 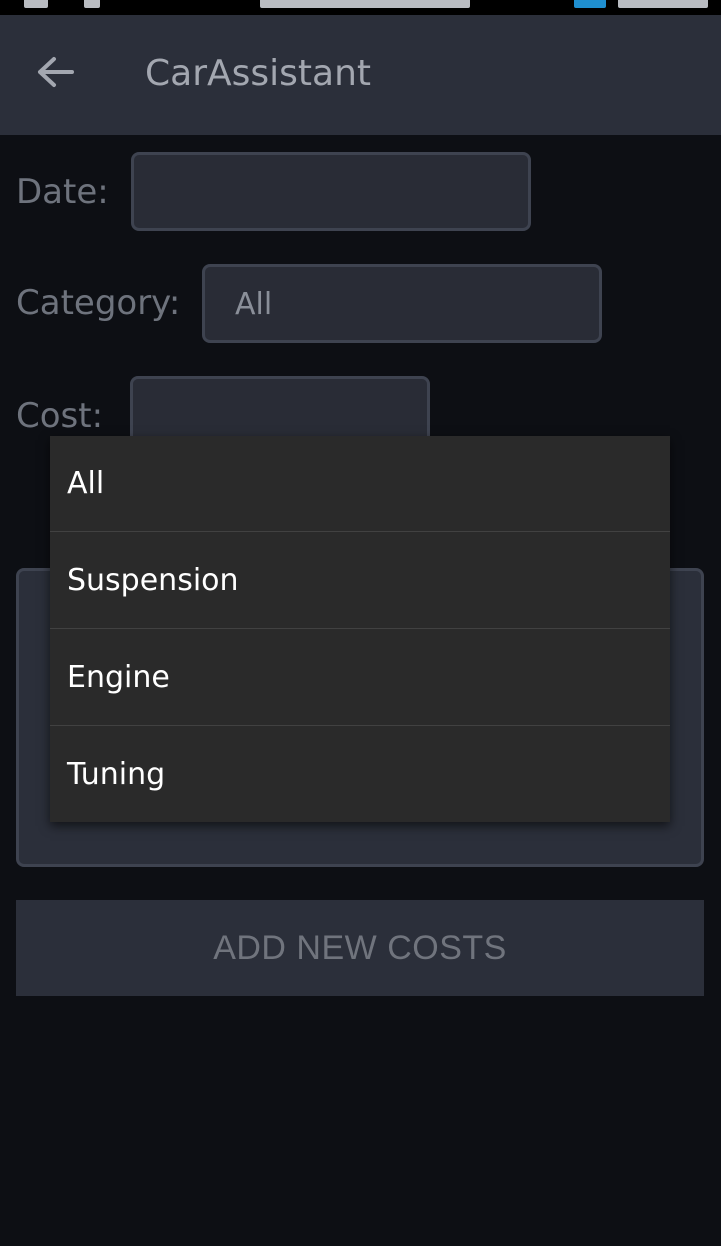 I want to click on dropdown-option-label: All, so click(x=86, y=483).